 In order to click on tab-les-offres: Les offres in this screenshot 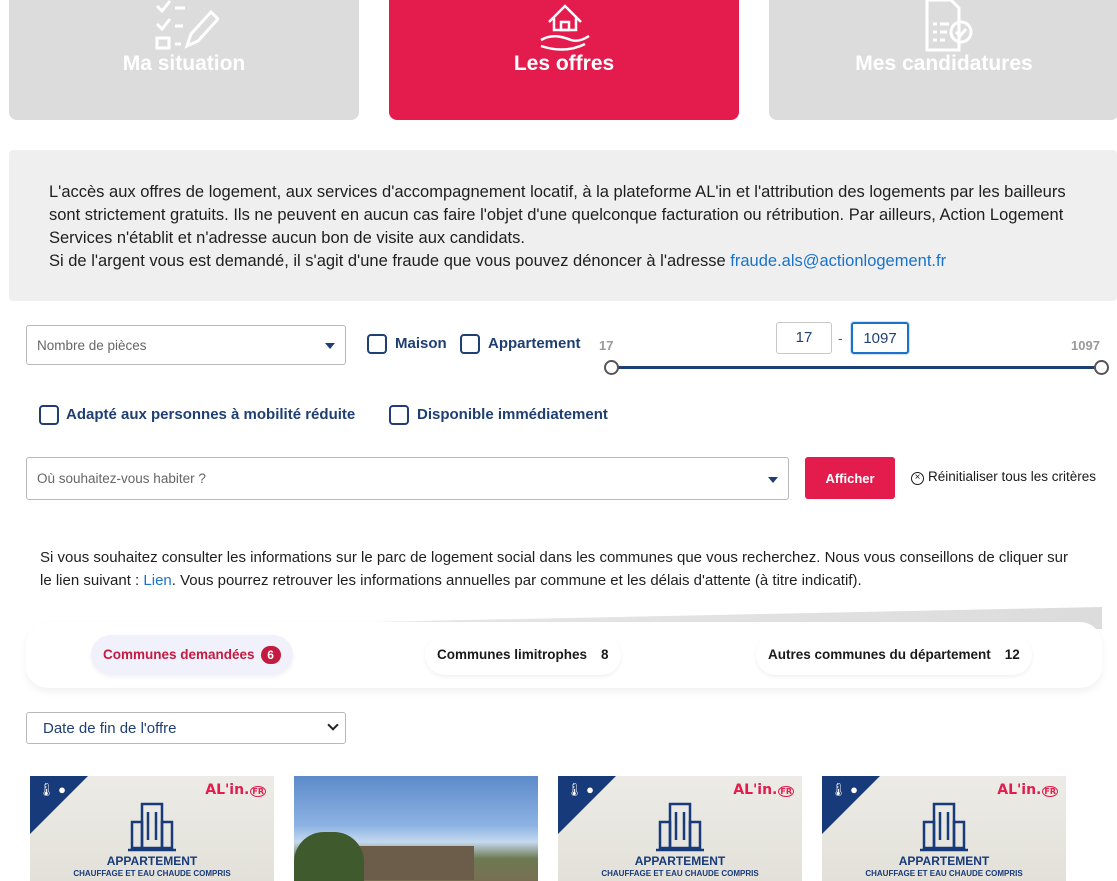, I will do `click(564, 60)`.